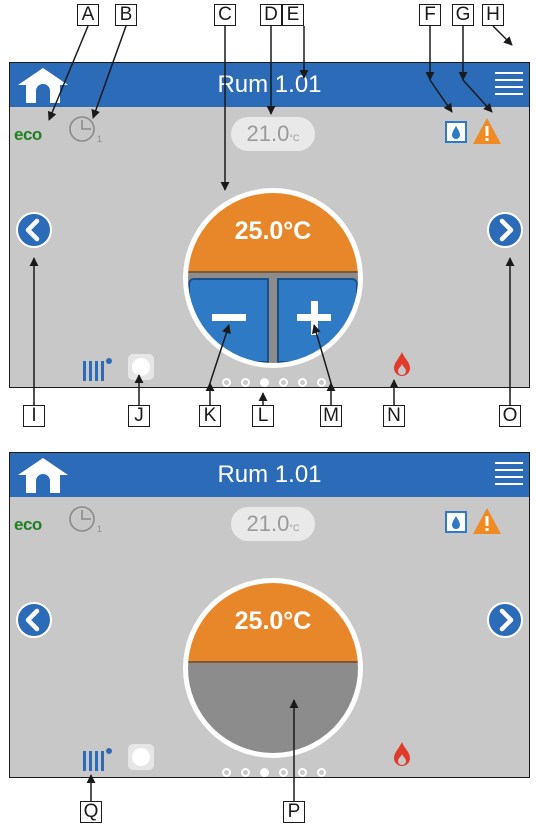 The width and height of the screenshot is (536, 830). Describe the element at coordinates (225, 15) in the screenshot. I see `callout-c: C` at that location.